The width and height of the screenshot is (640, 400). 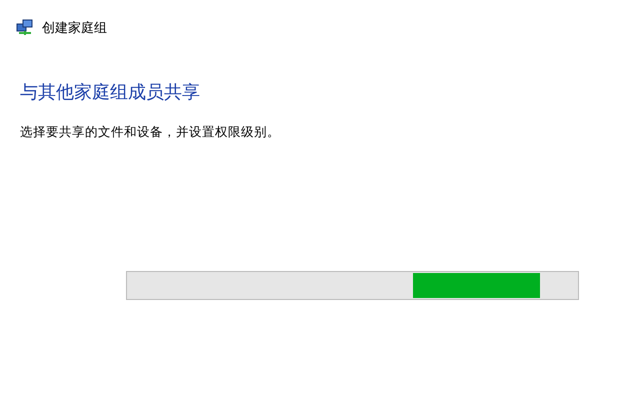 What do you see at coordinates (150, 132) in the screenshot?
I see `instruction-text: 选择要共享的文件和设备，并设置权限级别。` at bounding box center [150, 132].